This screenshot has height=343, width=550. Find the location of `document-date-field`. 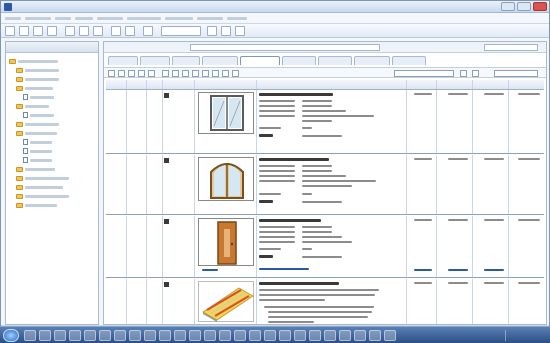

document-date-field is located at coordinates (511, 47).